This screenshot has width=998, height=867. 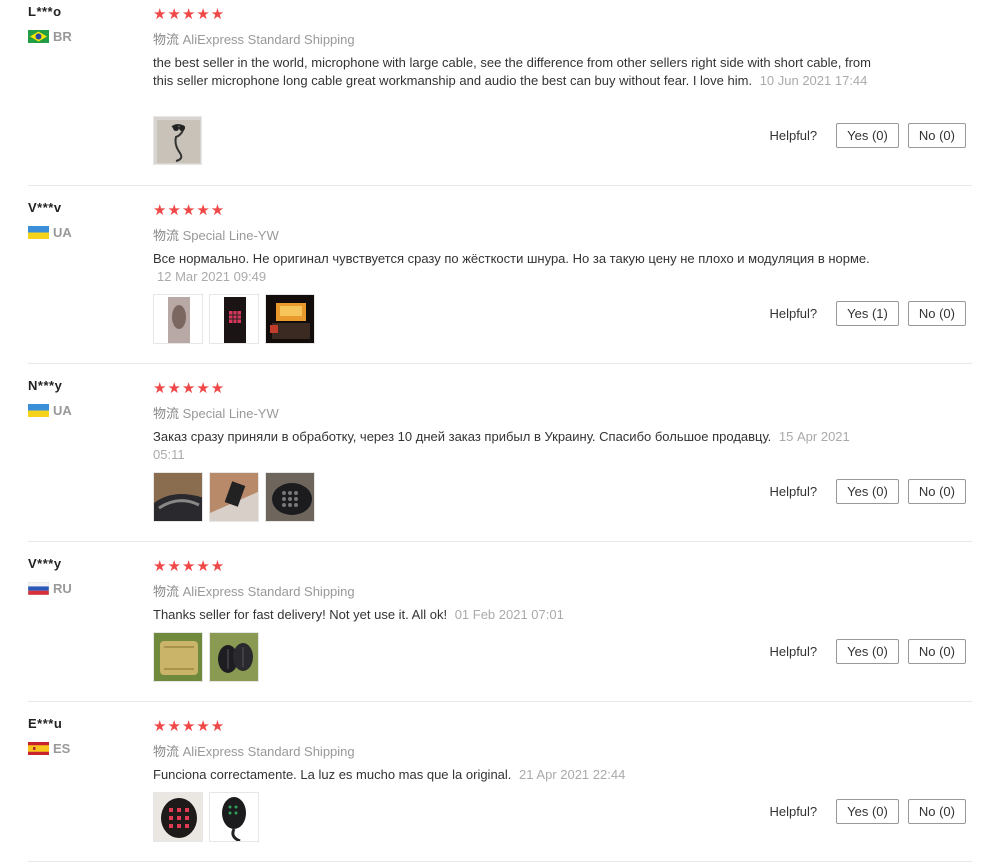 What do you see at coordinates (62, 588) in the screenshot?
I see `country-code: RU` at bounding box center [62, 588].